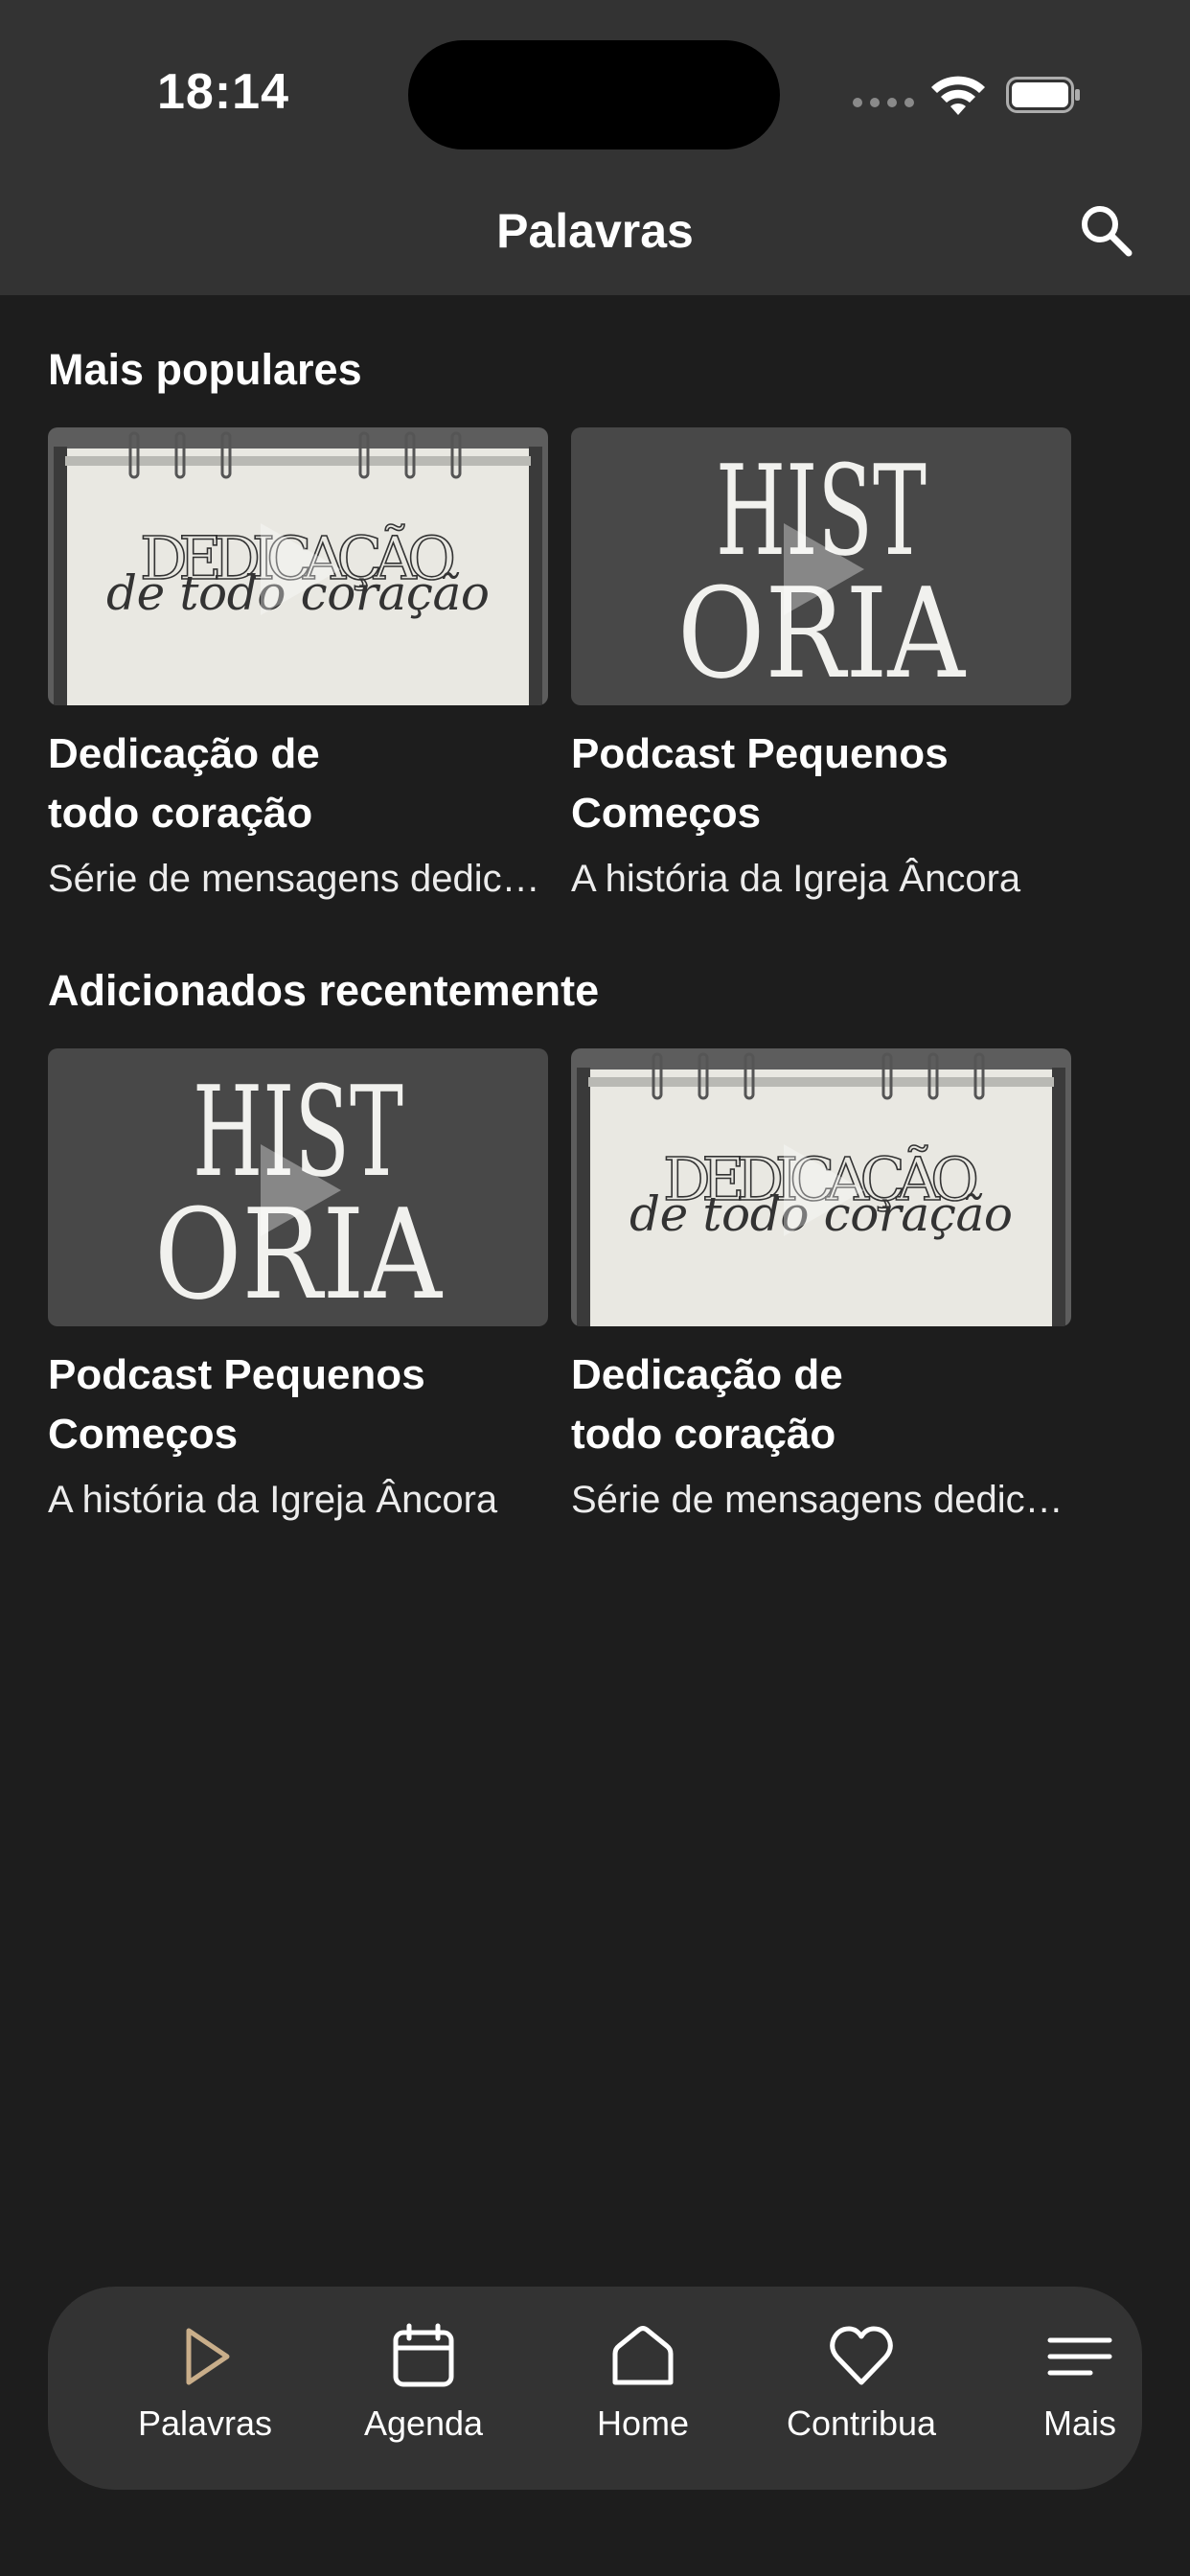  What do you see at coordinates (594, 95) in the screenshot?
I see `dynamic-island` at bounding box center [594, 95].